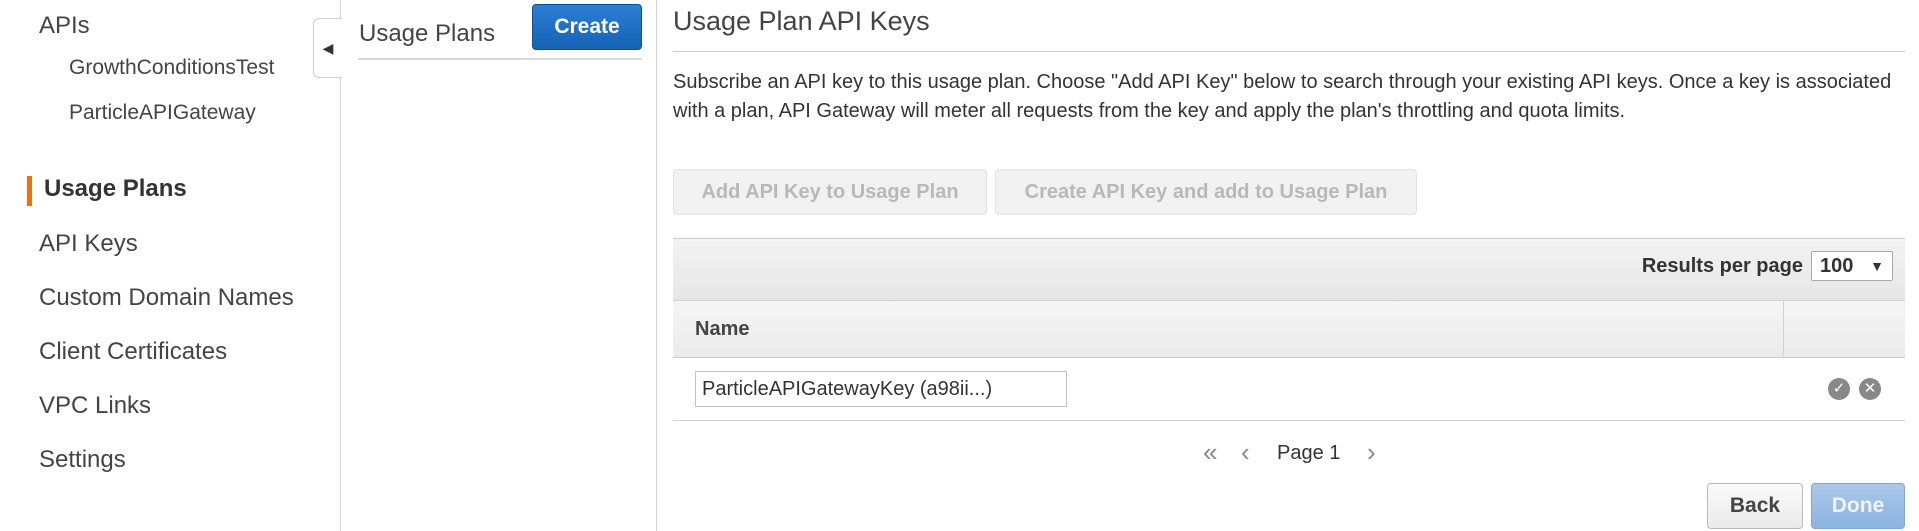 The image size is (1919, 531). Describe the element at coordinates (722, 329) in the screenshot. I see `column-header-name: Name` at that location.